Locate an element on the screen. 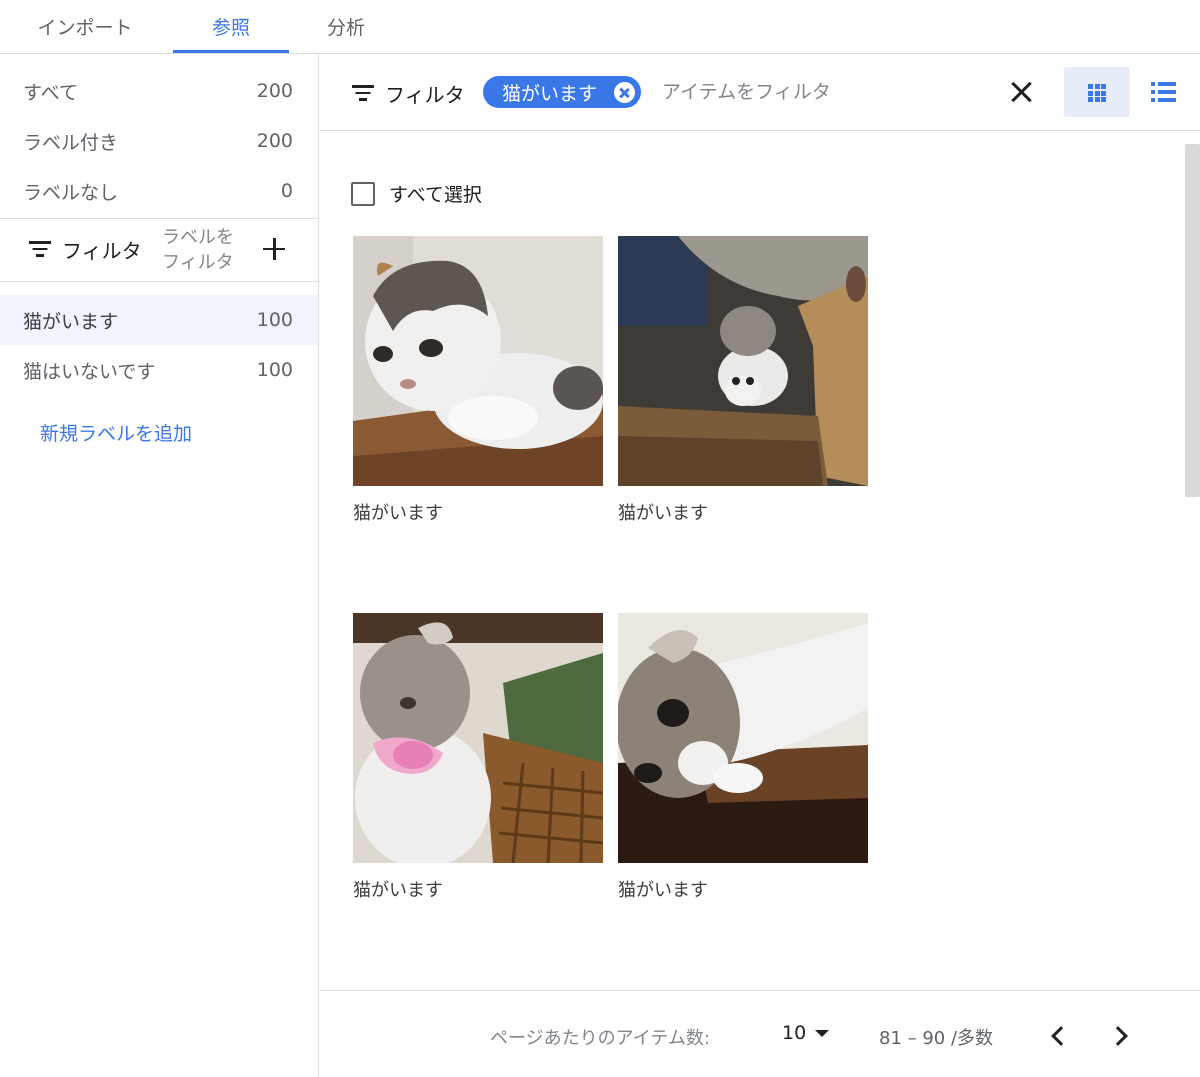 This screenshot has height=1077, width=1200. select-all: すべて選択 is located at coordinates (416, 193).